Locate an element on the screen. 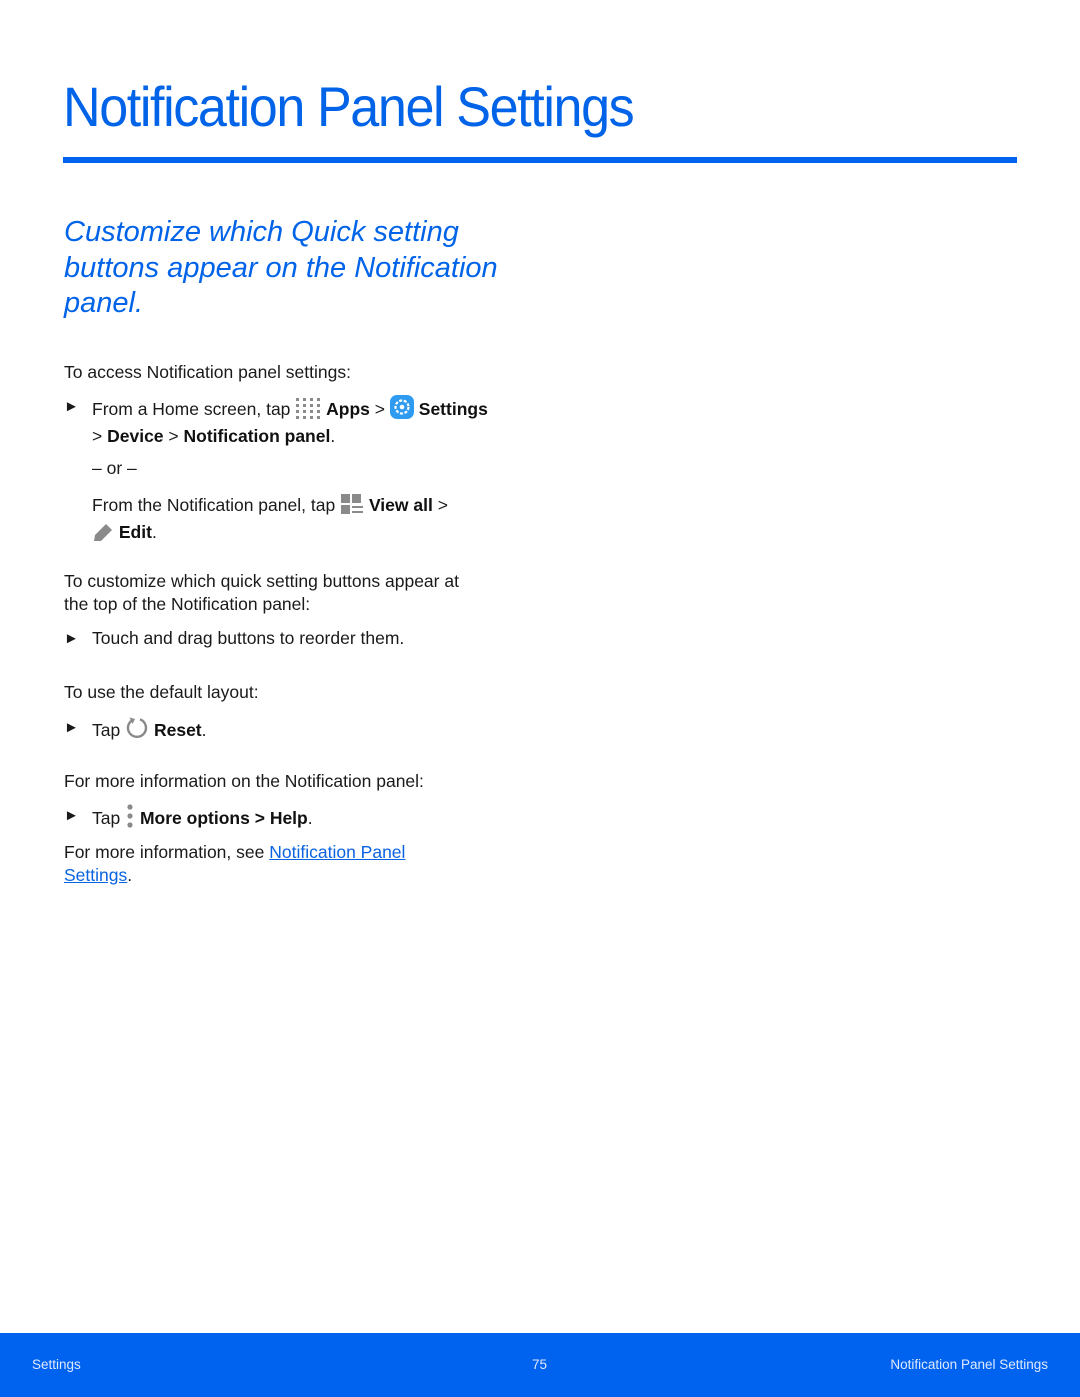  or-separator: – or – is located at coordinates (114, 468).